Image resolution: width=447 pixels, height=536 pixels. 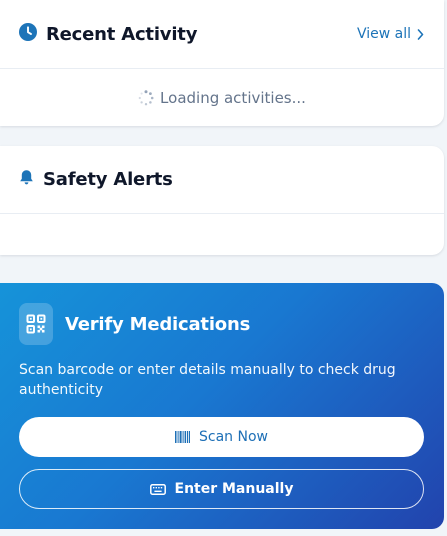 What do you see at coordinates (36, 324) in the screenshot?
I see `qr-code-icon` at bounding box center [36, 324].